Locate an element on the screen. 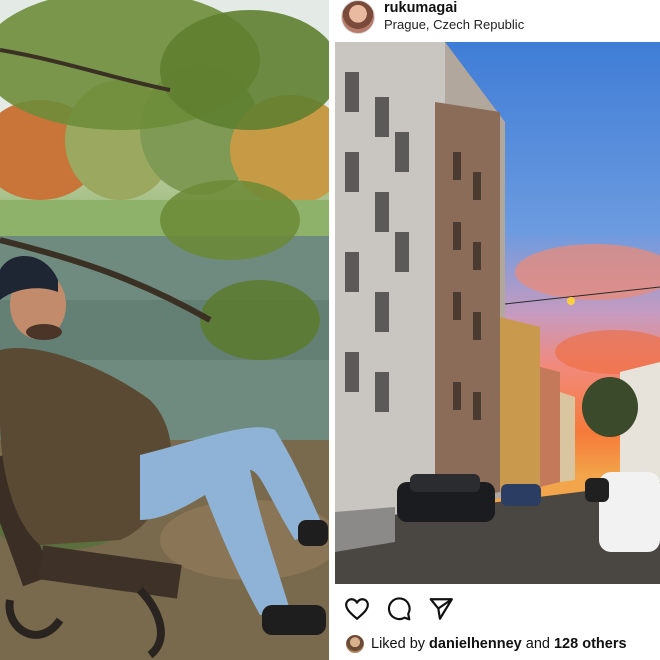 The image size is (660, 660). comment-icon is located at coordinates (399, 609).